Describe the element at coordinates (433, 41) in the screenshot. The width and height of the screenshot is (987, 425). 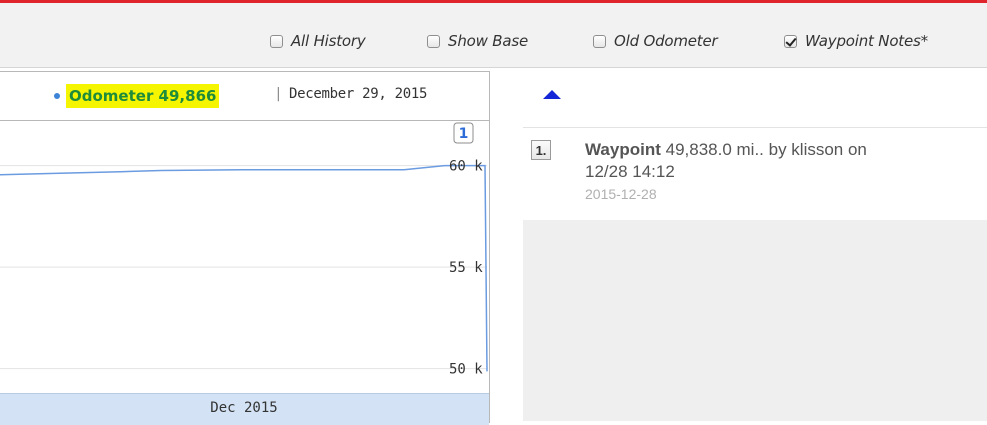
I see `show-base-checkbox` at that location.